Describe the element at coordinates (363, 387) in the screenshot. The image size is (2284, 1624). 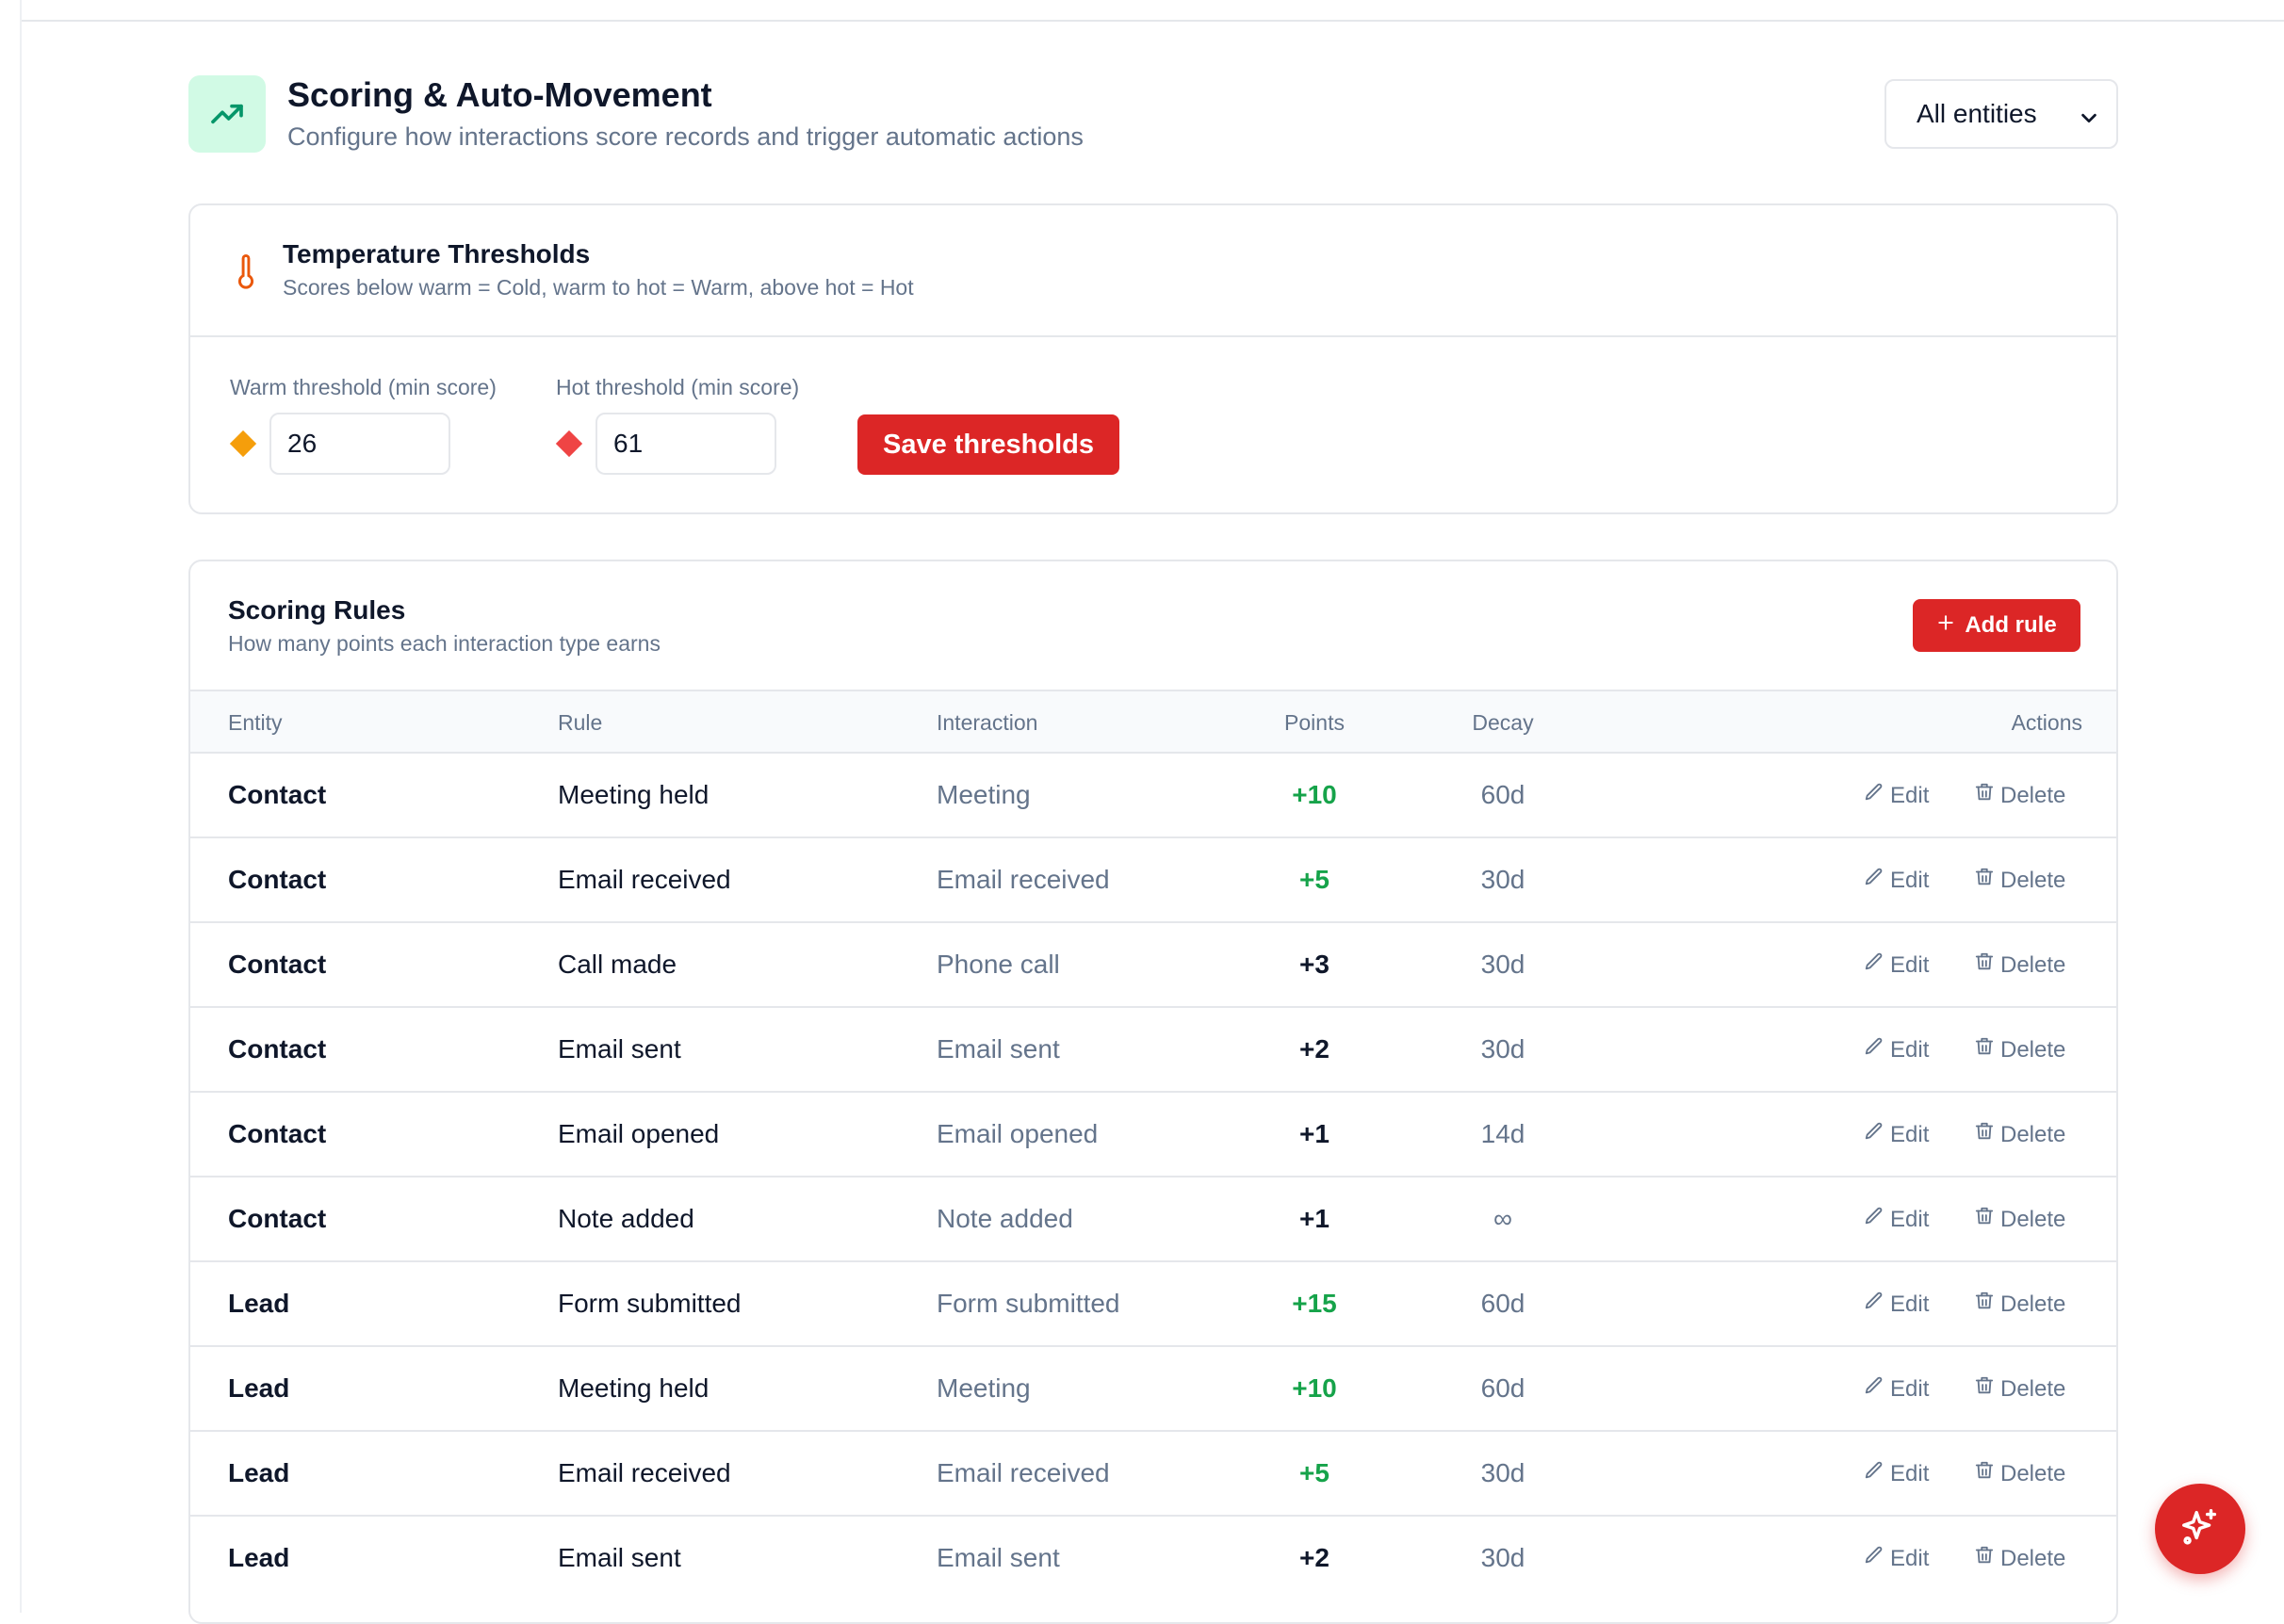
I see `warm-threshold-label: Warm threshold (min score)` at that location.